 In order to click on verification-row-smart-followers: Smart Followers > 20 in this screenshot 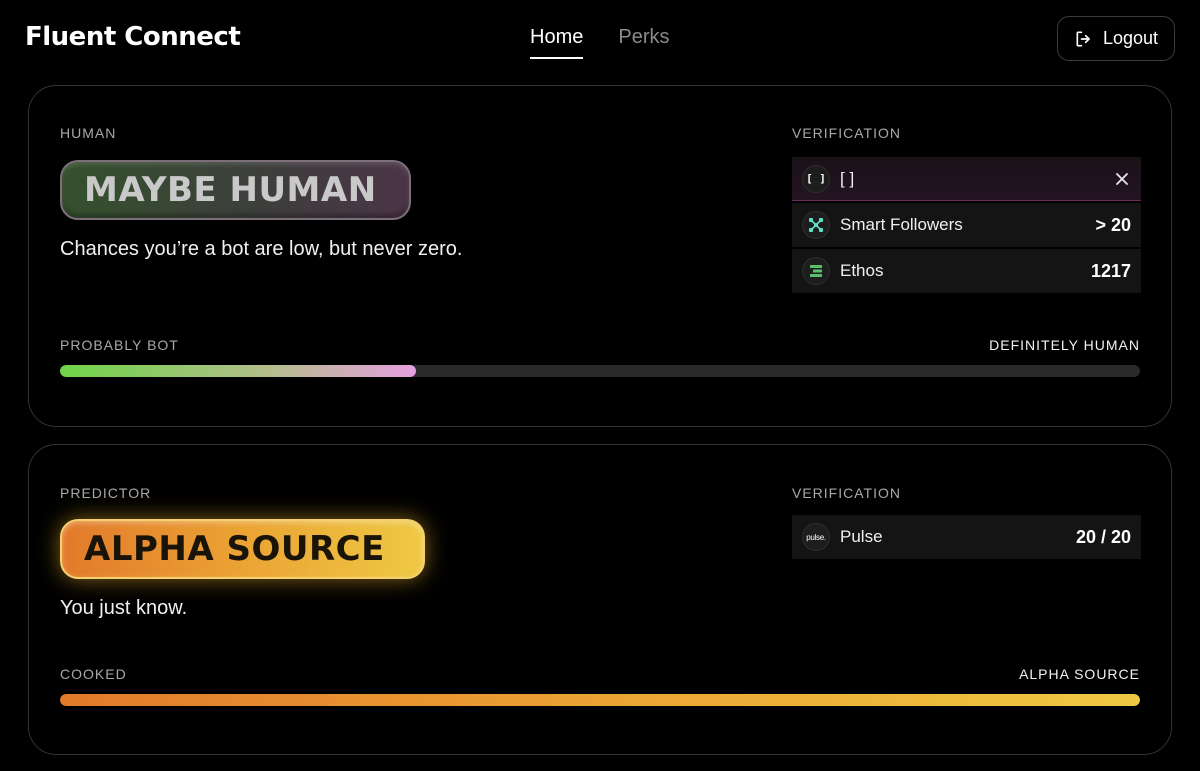, I will do `click(966, 225)`.